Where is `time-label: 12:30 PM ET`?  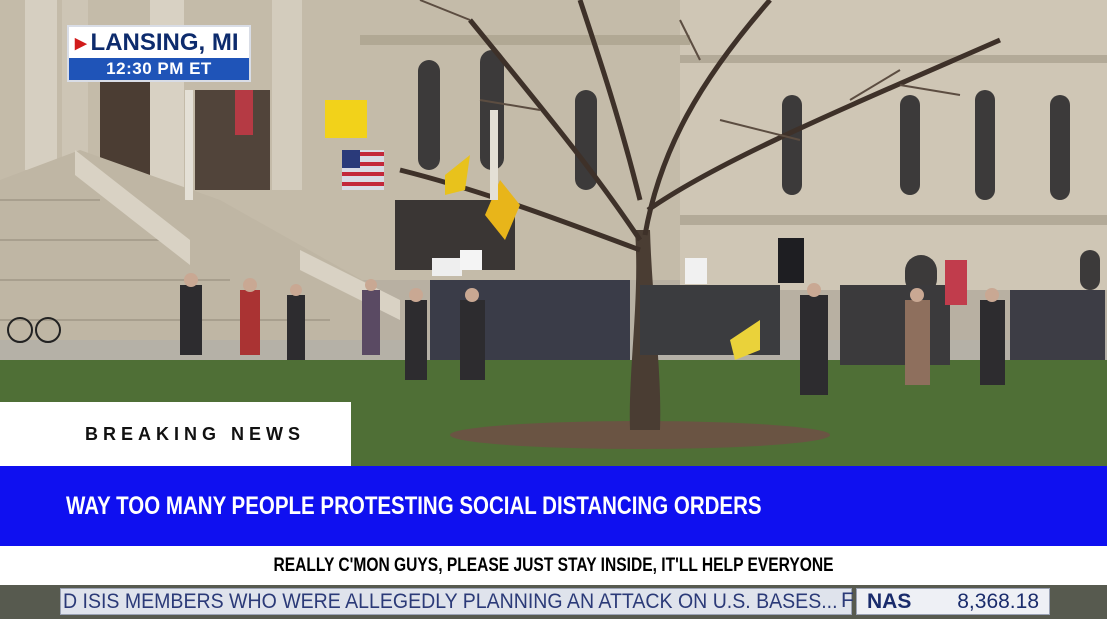 time-label: 12:30 PM ET is located at coordinates (159, 69).